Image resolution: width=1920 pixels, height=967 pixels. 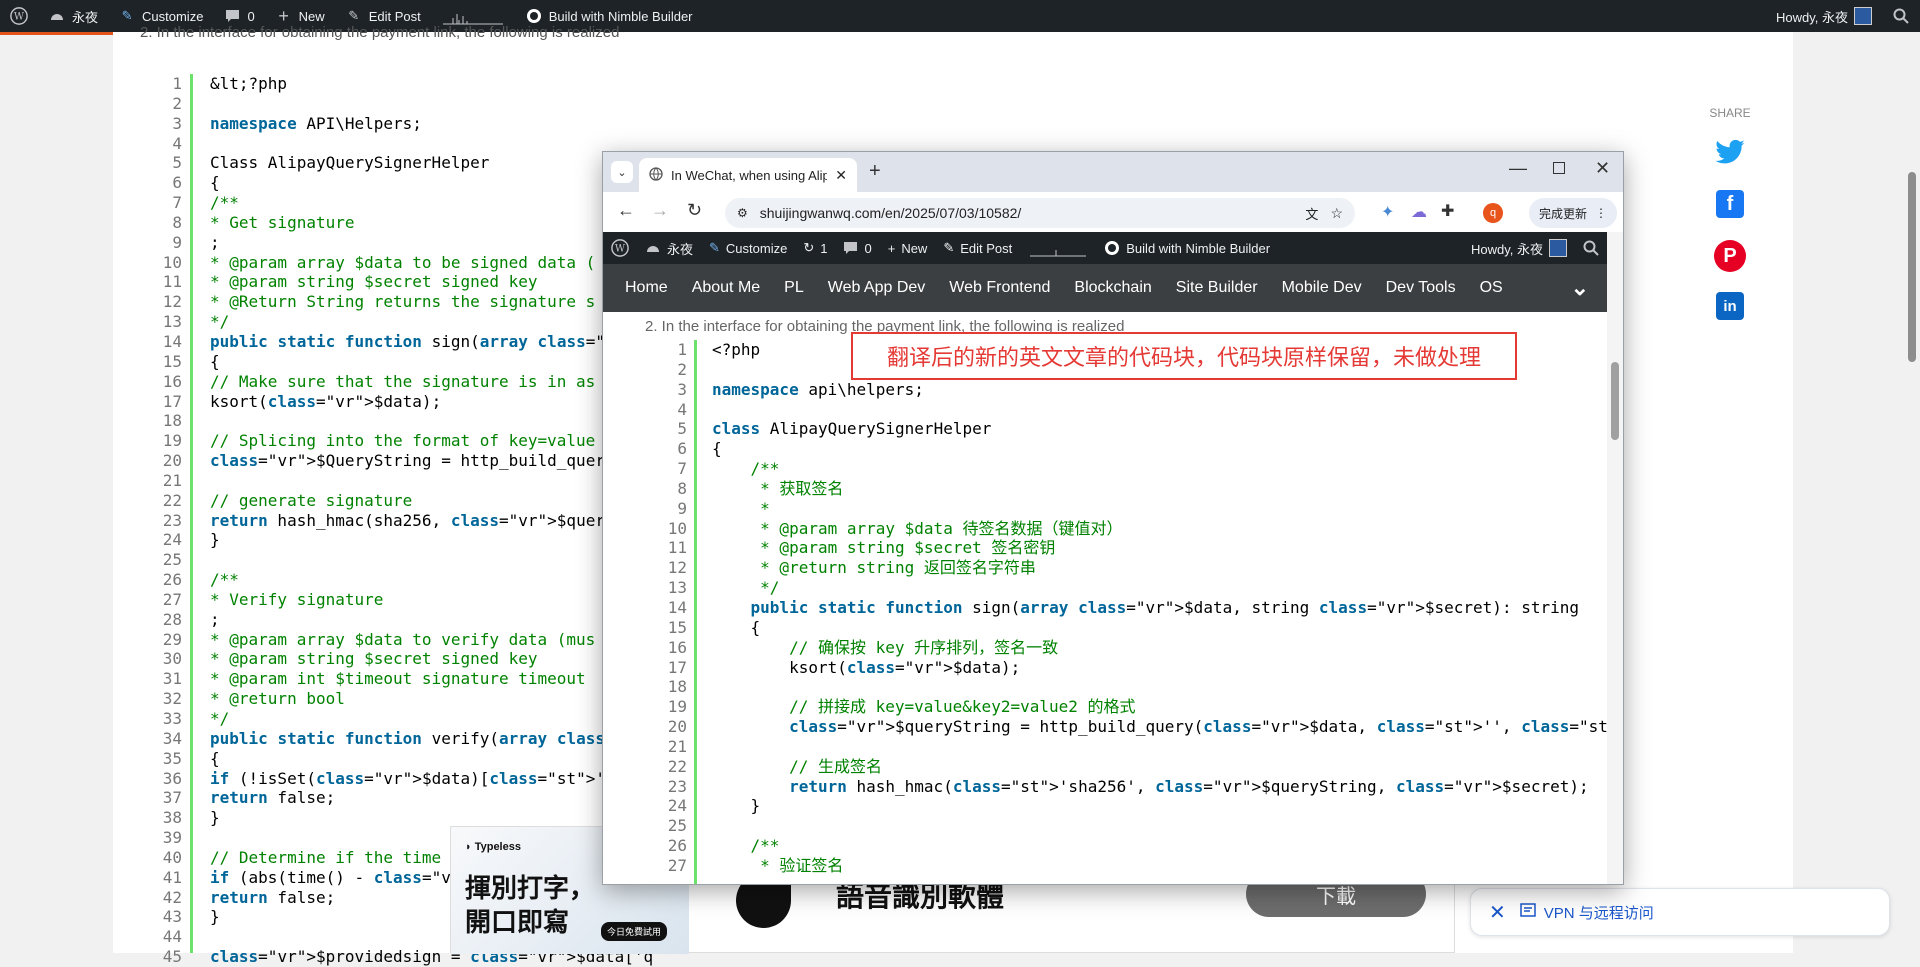 What do you see at coordinates (677, 806) in the screenshot?
I see `line-number: 24` at bounding box center [677, 806].